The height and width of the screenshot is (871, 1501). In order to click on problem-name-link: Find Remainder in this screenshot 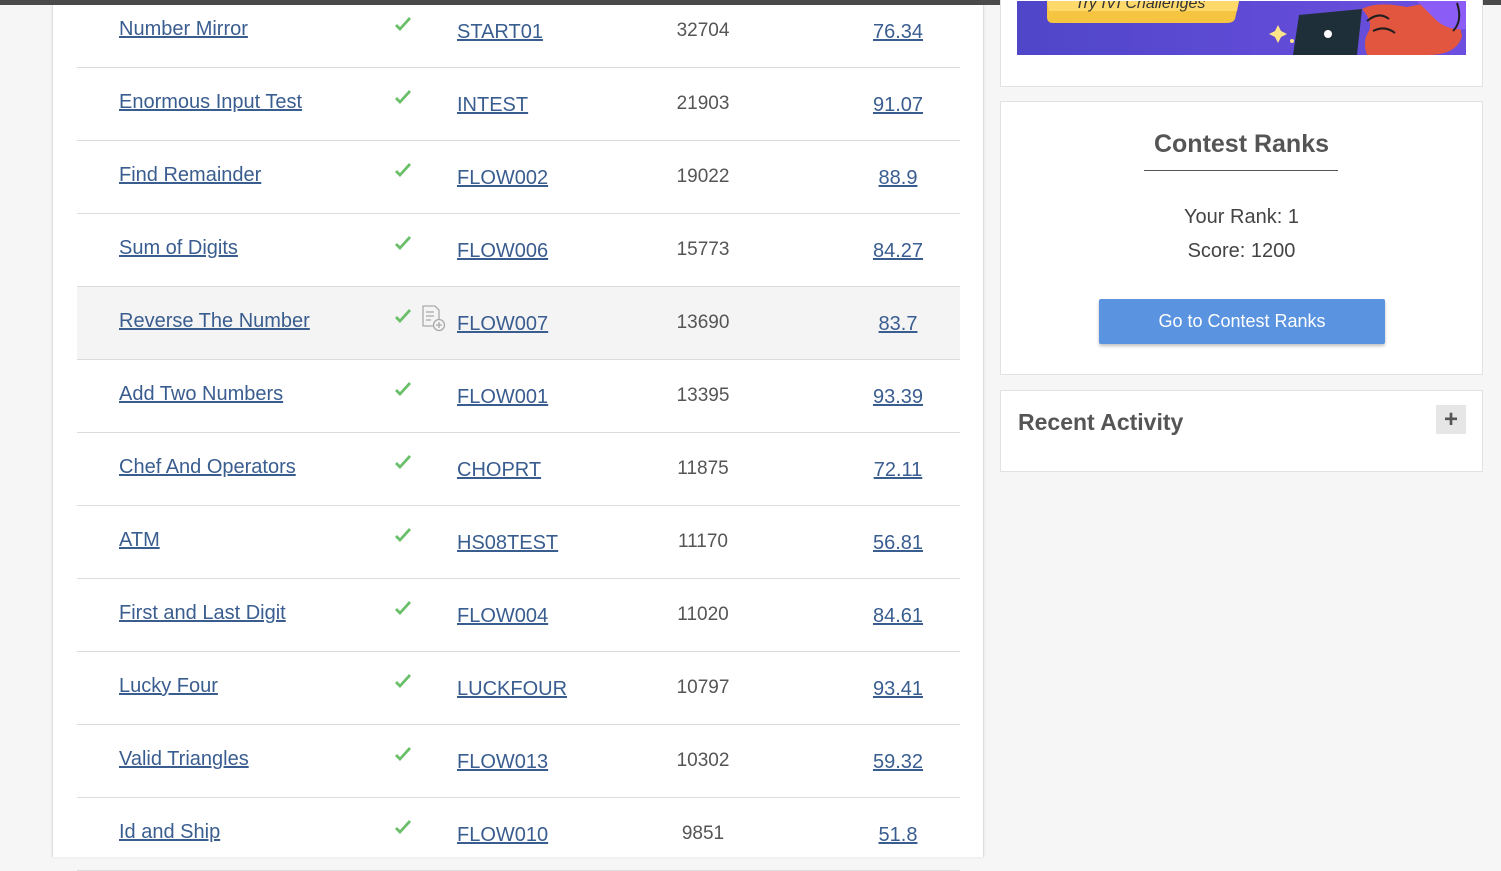, I will do `click(190, 175)`.